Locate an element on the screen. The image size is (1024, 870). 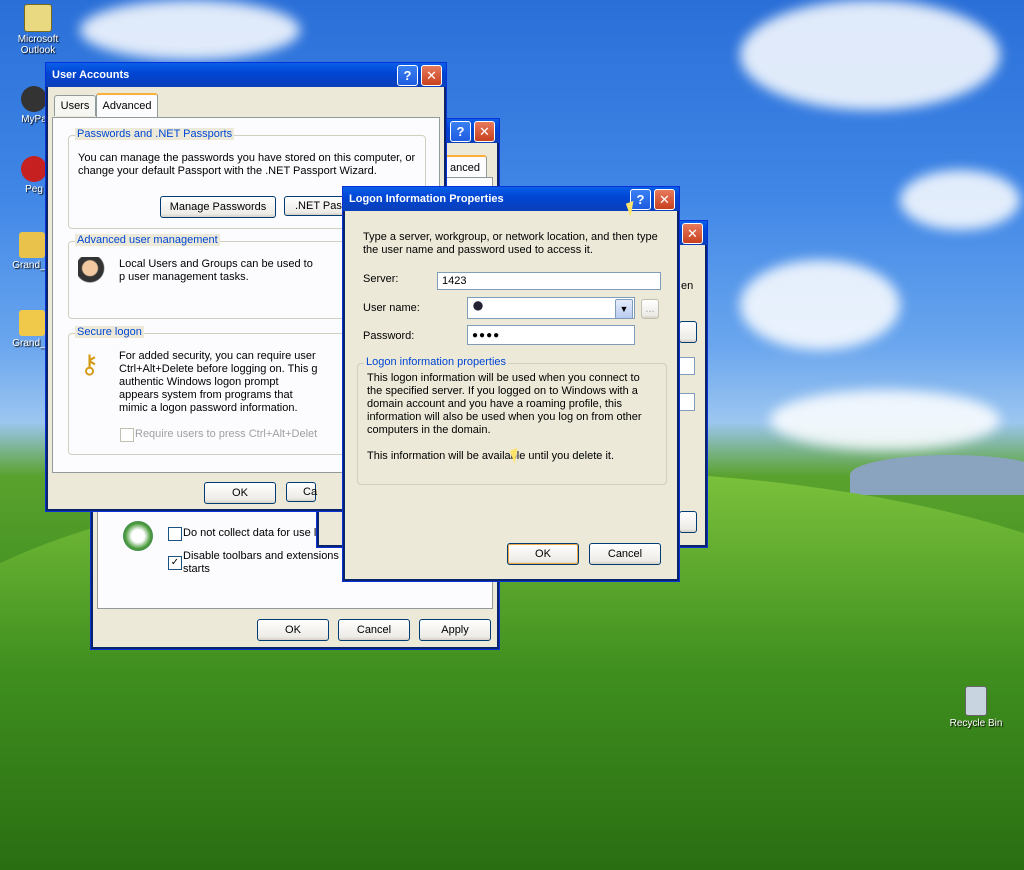
user-accounts-ok-button: OK is located at coordinates (240, 493).